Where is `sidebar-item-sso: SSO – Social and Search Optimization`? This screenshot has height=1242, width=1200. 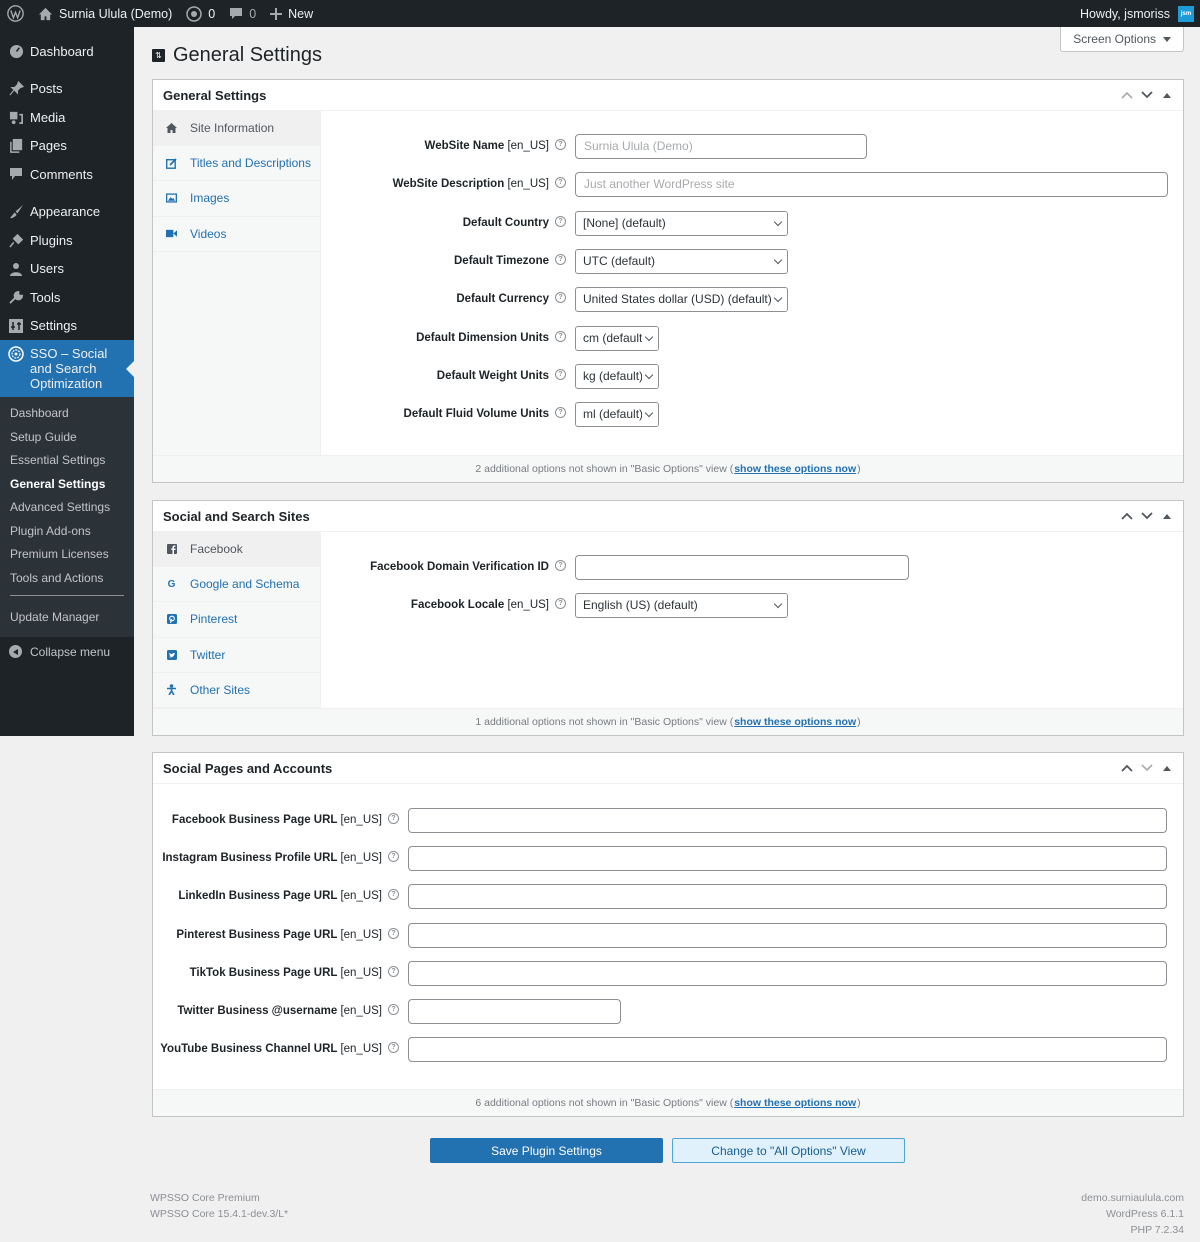 sidebar-item-sso: SSO – Social and Search Optimization is located at coordinates (67, 368).